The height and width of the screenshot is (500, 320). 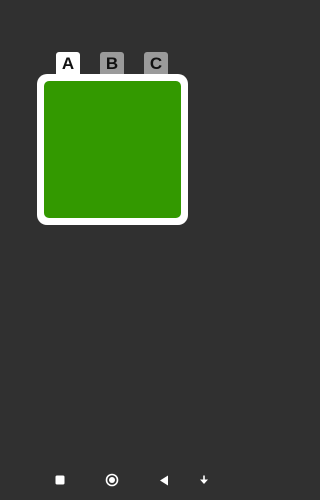 I want to click on tab-b: B, so click(x=112, y=64).